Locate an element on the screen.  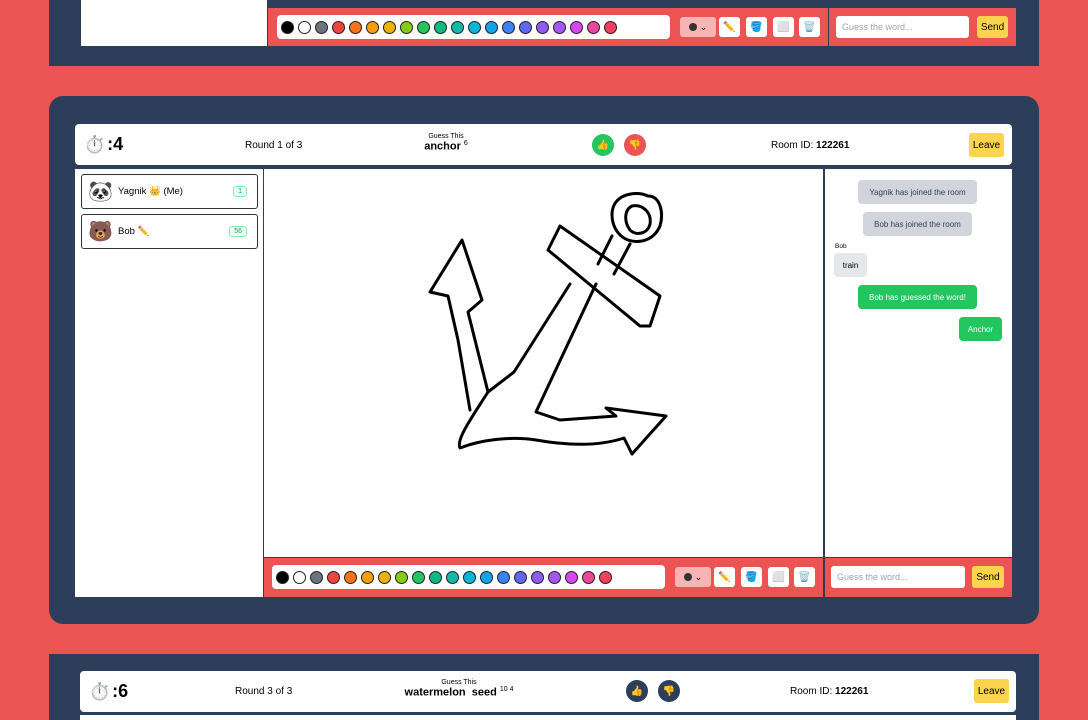
leave-button: Leave is located at coordinates (986, 145).